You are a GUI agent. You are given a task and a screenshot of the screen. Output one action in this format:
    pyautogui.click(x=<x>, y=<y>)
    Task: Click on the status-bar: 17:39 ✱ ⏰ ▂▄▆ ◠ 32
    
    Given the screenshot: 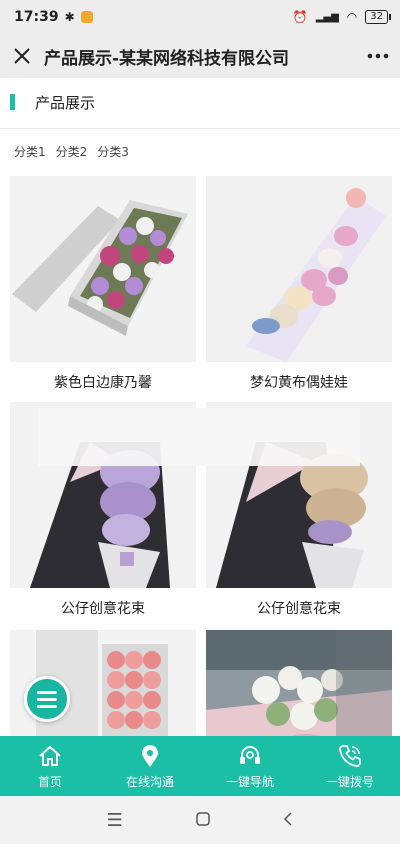 What is the action you would take?
    pyautogui.click(x=200, y=17)
    